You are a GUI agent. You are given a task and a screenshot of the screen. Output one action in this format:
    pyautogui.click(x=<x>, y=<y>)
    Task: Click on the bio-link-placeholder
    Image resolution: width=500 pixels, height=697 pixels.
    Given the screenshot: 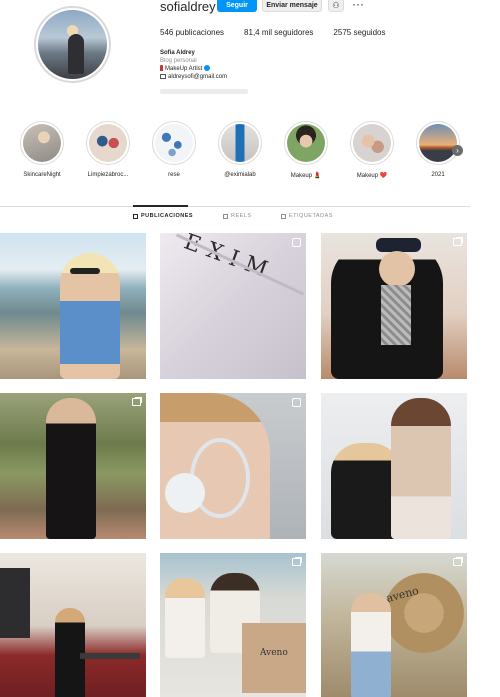 What is the action you would take?
    pyautogui.click(x=204, y=91)
    